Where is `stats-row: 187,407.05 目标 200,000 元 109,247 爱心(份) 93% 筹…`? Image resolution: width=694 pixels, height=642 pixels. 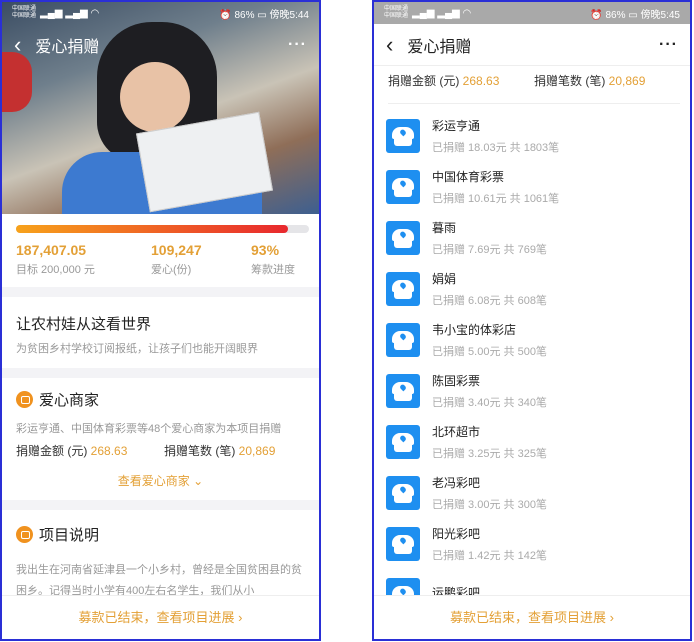
stats-row: 187,407.05 目标 200,000 元 109,247 爱心(份) 93% 筹… is located at coordinates (161, 259).